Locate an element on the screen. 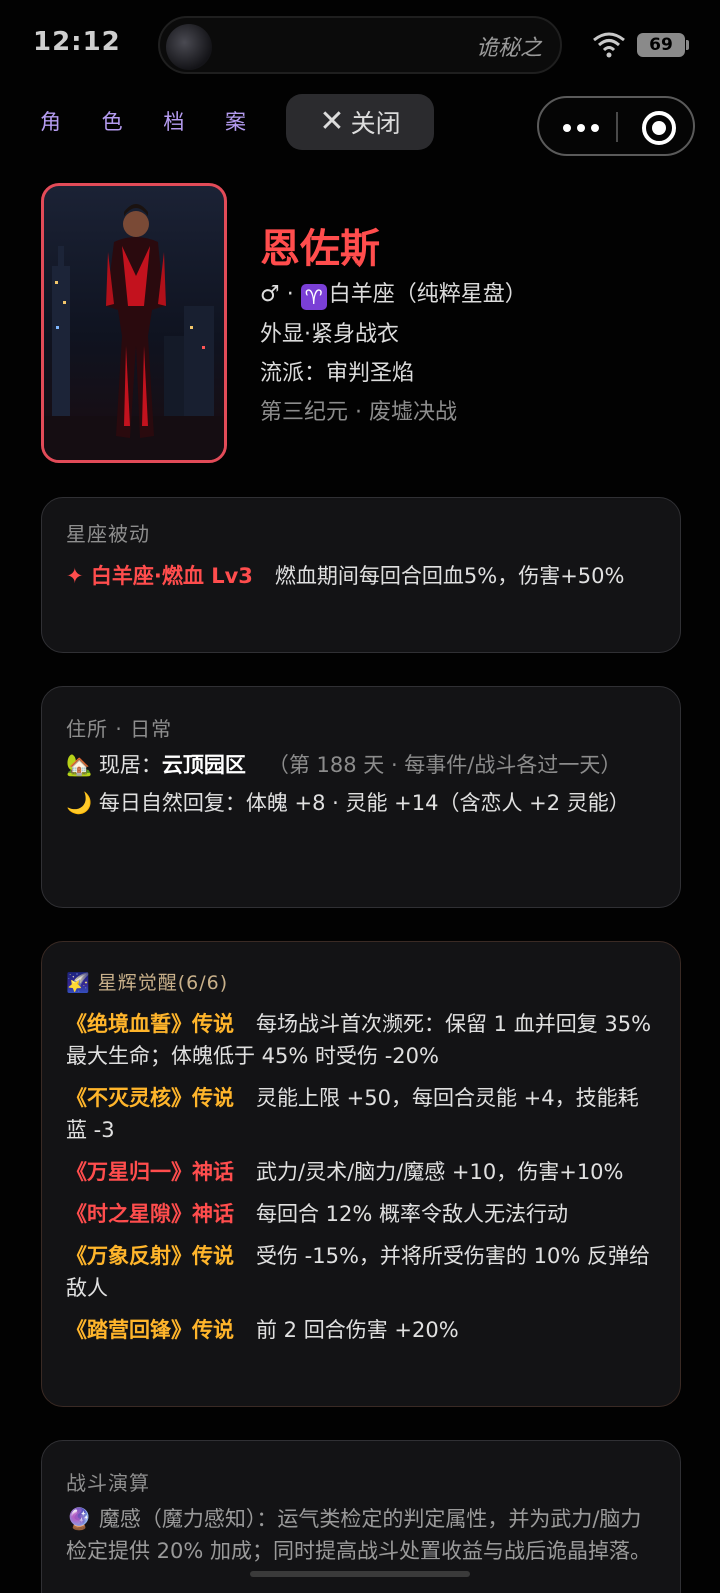 Image resolution: width=720 pixels, height=1593 pixels. home-indicator is located at coordinates (360, 1574).